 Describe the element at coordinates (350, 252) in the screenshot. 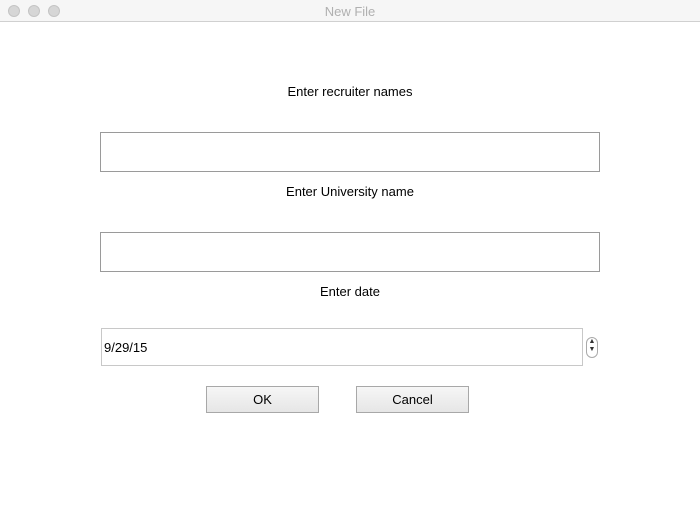

I see `university-input` at that location.